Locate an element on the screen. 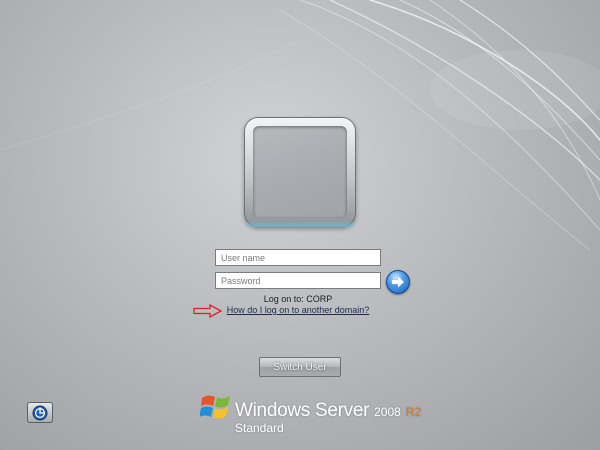  submit-button is located at coordinates (398, 282).